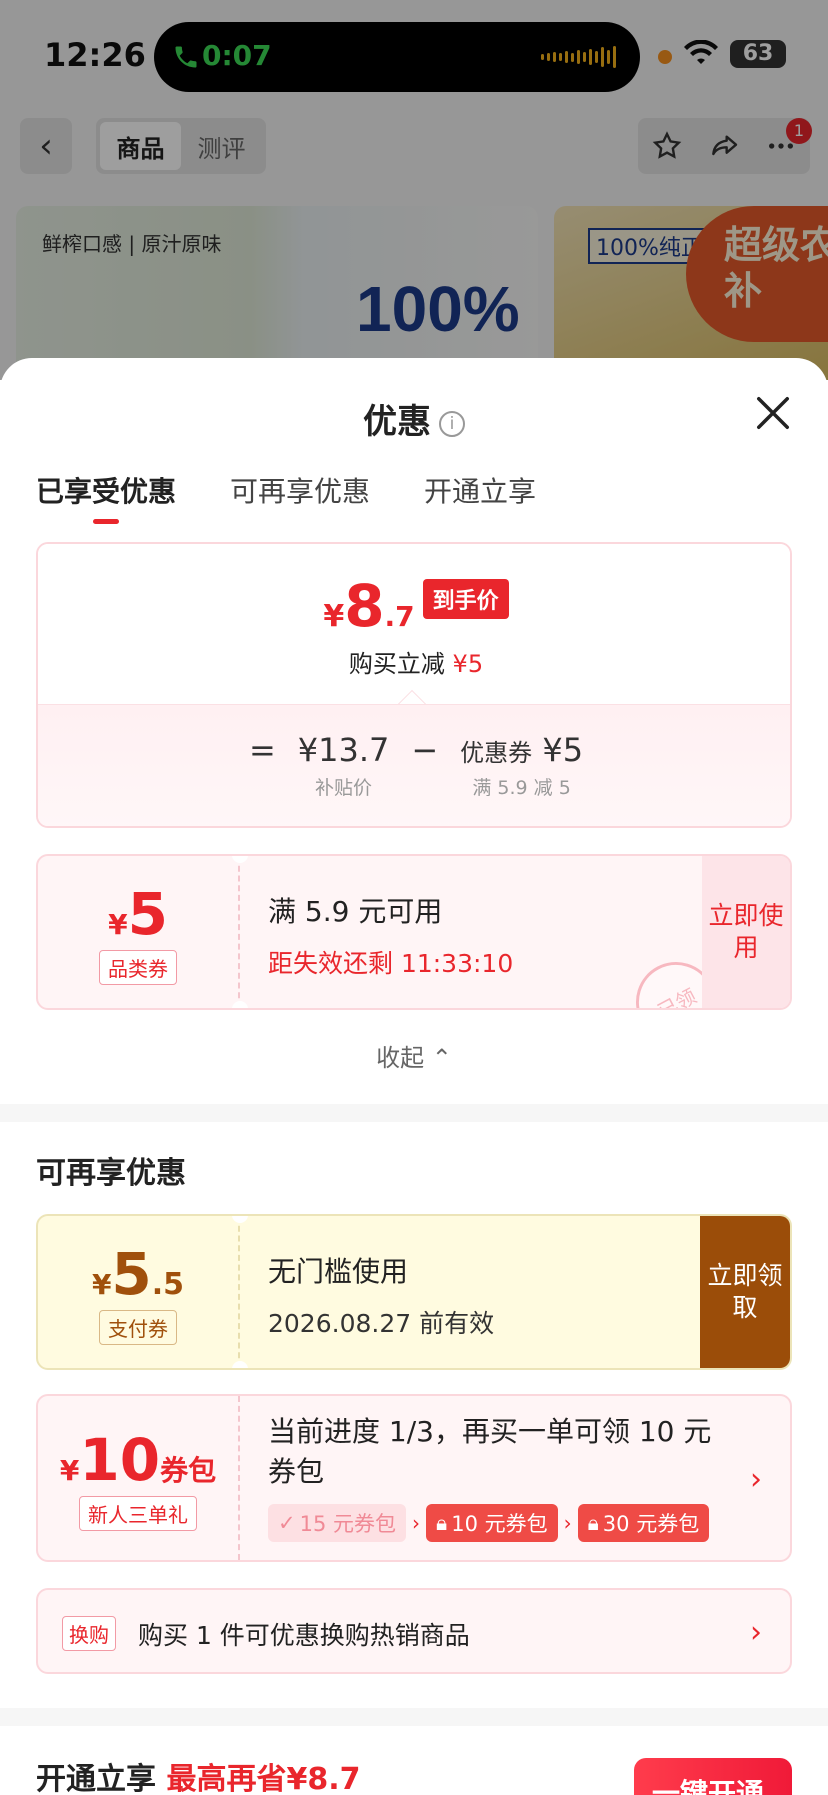 The height and width of the screenshot is (1795, 828). I want to click on info-icon: i, so click(452, 424).